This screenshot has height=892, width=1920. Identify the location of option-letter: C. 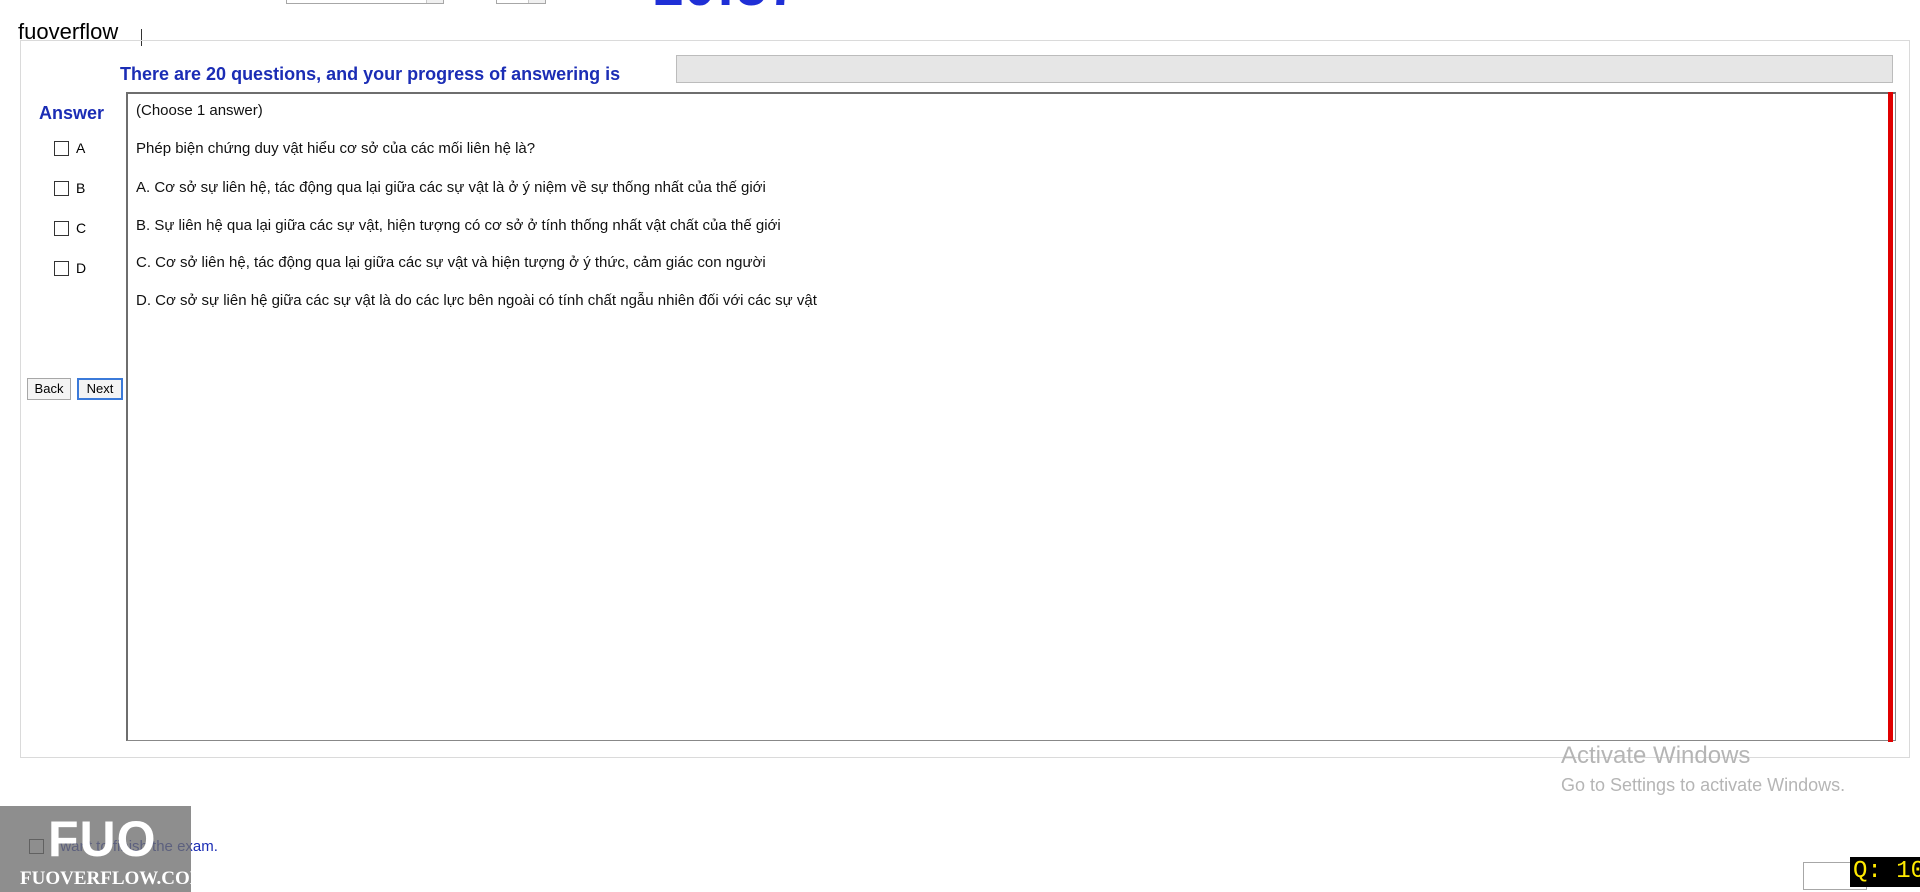
(81, 228).